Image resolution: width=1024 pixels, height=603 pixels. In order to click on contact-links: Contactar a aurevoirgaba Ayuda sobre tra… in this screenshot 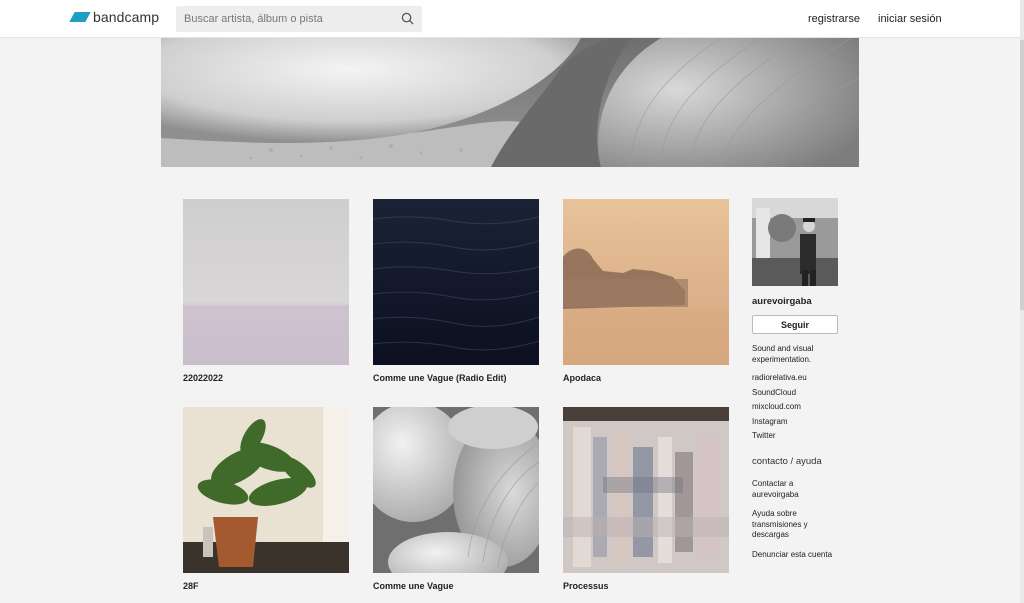, I will do `click(797, 524)`.